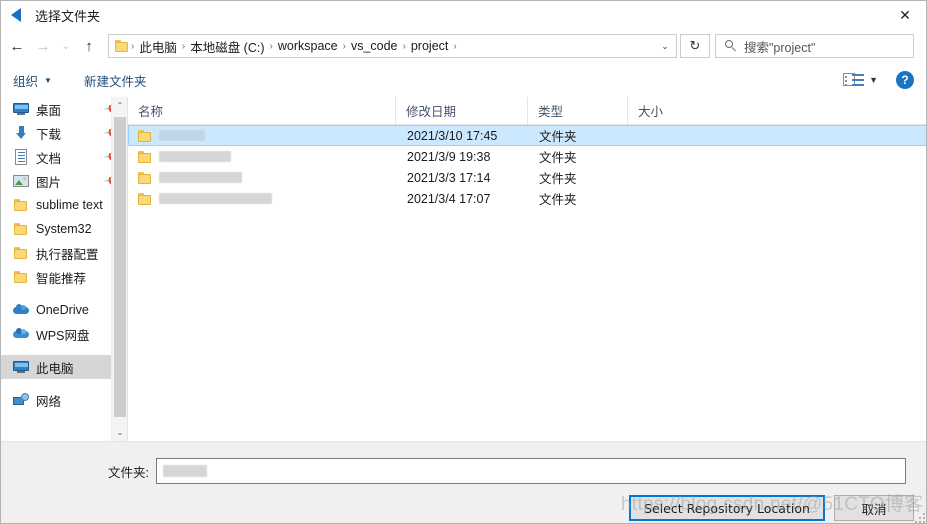 The height and width of the screenshot is (524, 927). I want to click on cell-date: 2021/3/4 17:07, so click(449, 198).